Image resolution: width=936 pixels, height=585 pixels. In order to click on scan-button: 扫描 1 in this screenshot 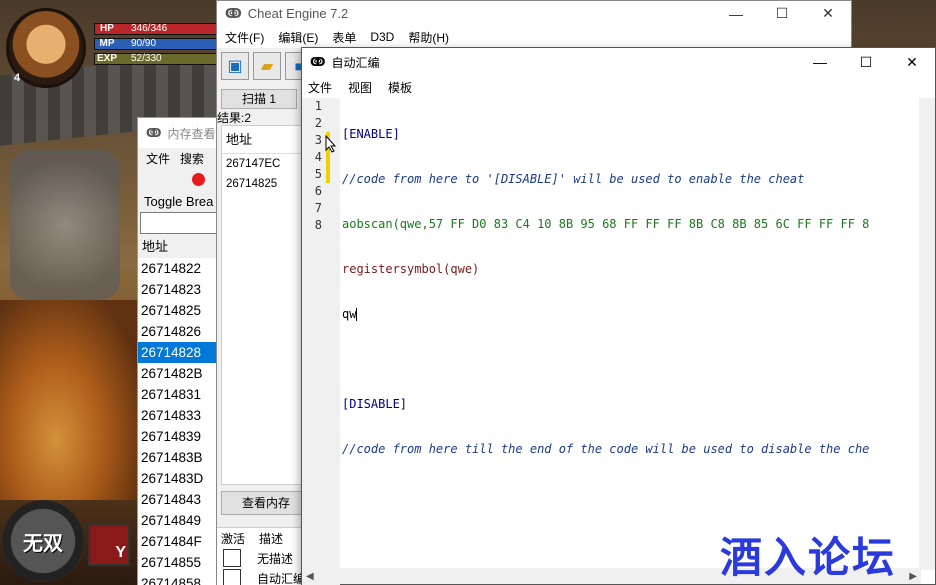, I will do `click(259, 99)`.